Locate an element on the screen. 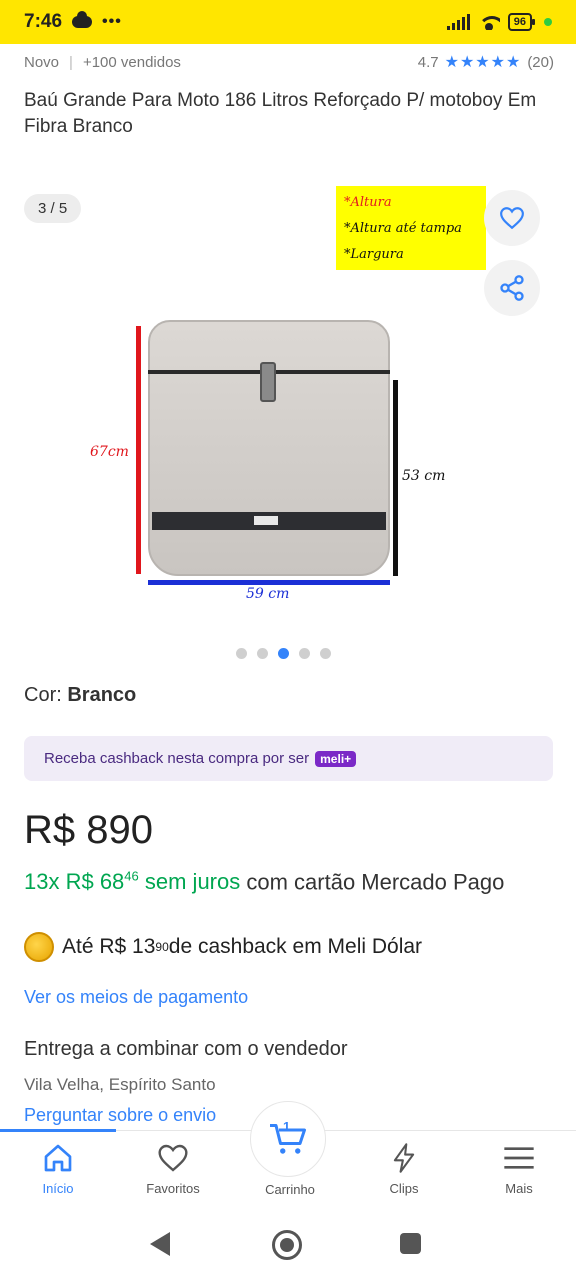  installment-interest: sem juros is located at coordinates (189, 882).